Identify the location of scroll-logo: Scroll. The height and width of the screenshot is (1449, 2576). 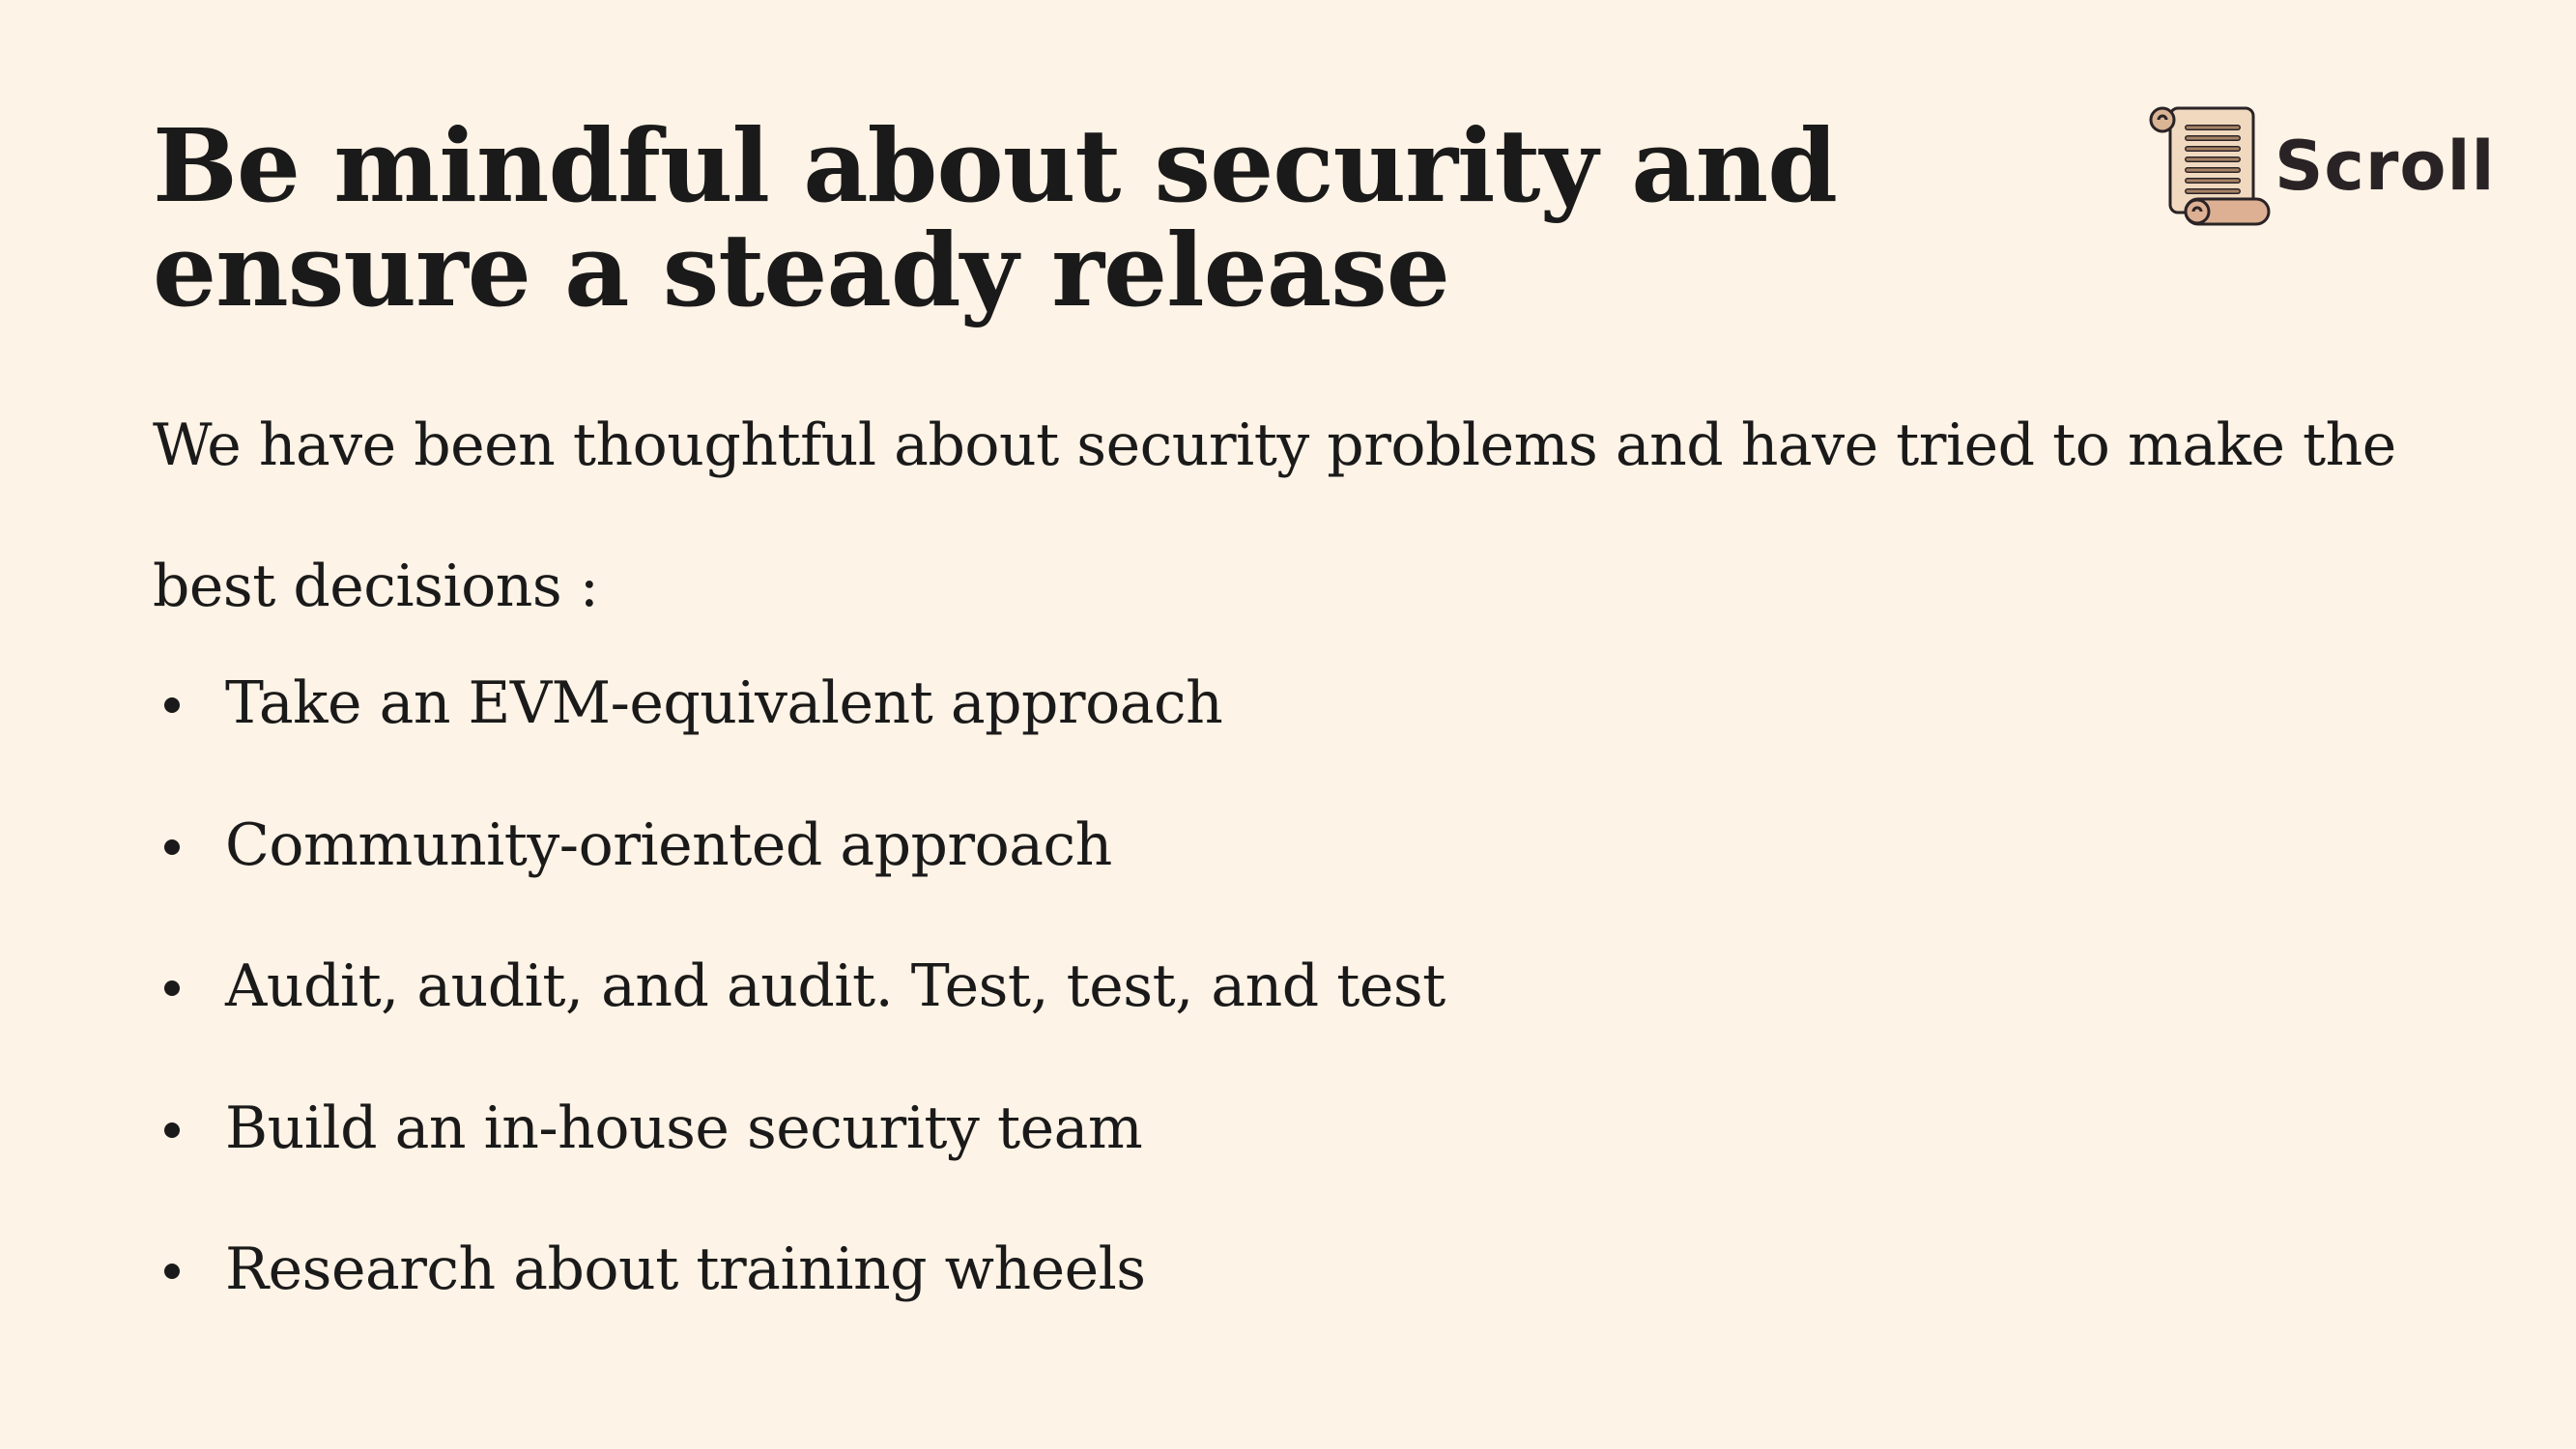
(2321, 166).